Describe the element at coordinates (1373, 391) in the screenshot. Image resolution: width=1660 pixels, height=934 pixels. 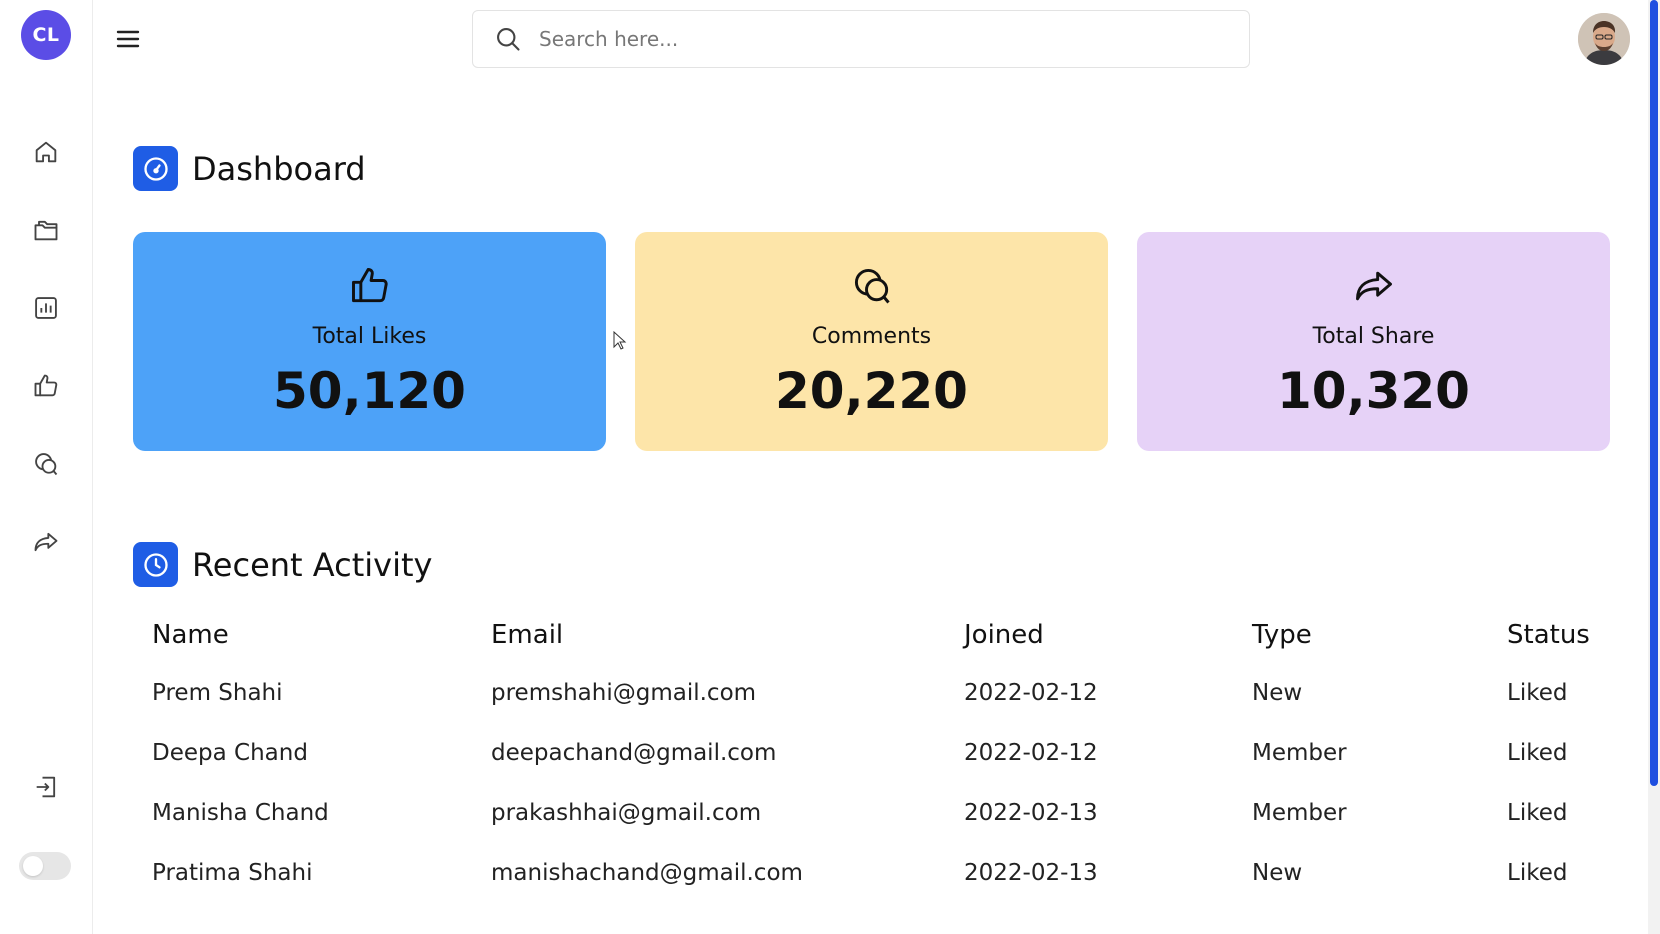
I see `card-value: 10,320` at that location.